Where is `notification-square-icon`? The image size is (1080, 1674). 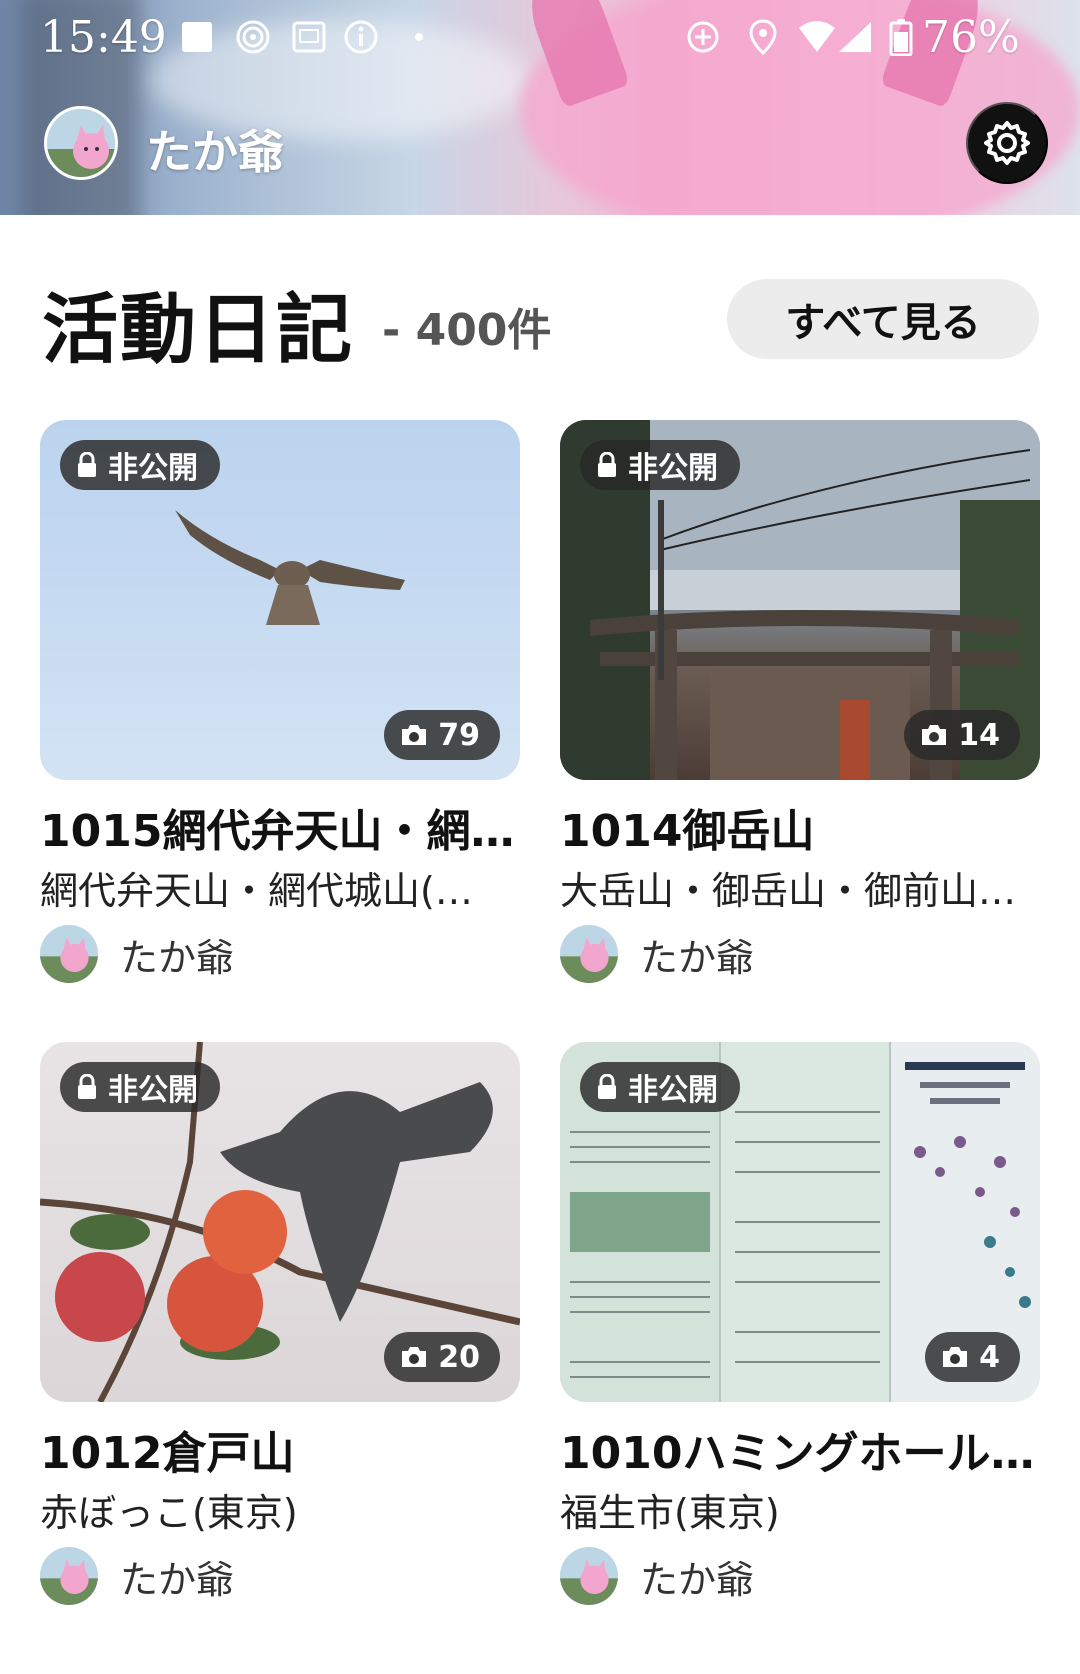
notification-square-icon is located at coordinates (197, 37).